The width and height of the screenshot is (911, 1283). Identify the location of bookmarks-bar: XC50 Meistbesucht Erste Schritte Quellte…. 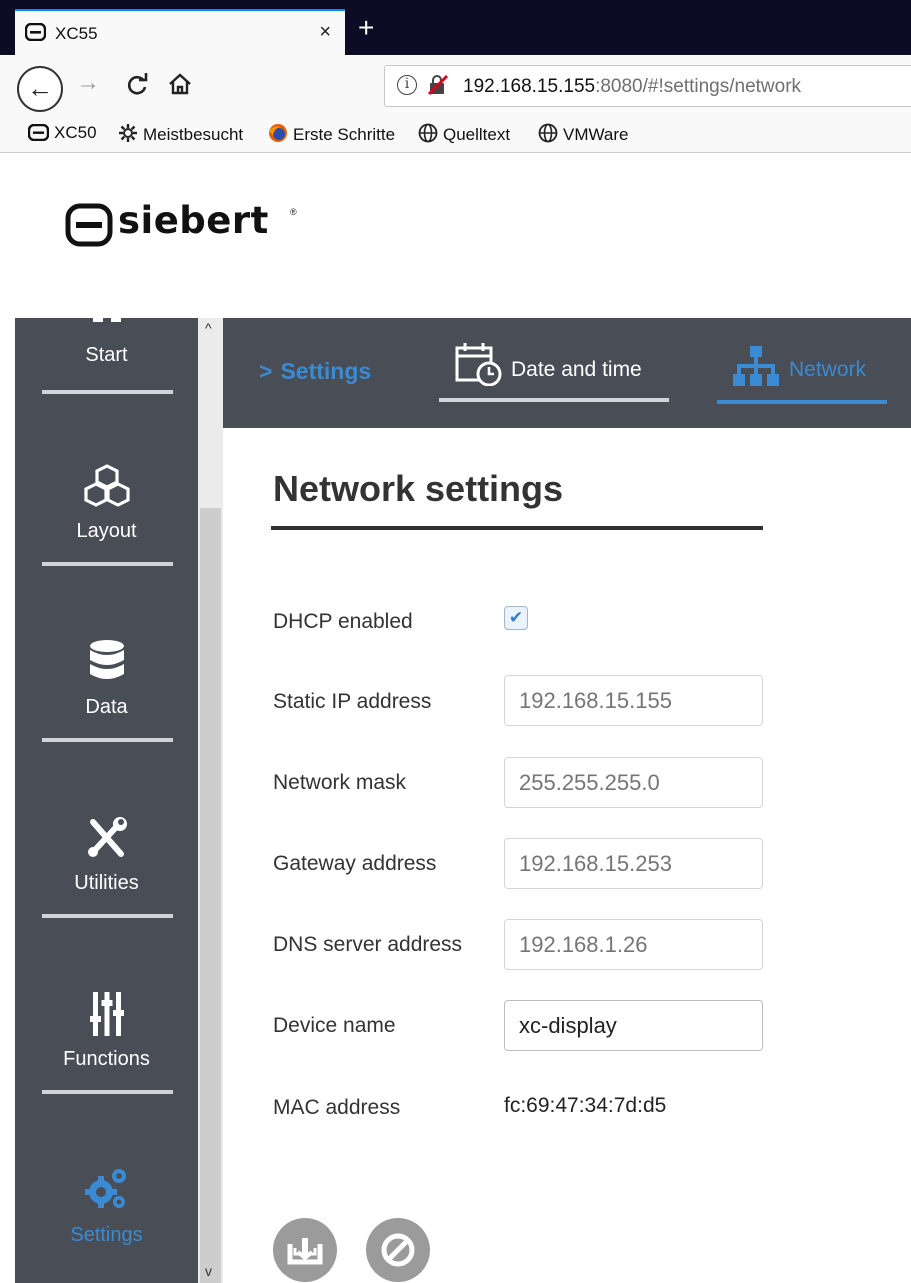
(455, 135).